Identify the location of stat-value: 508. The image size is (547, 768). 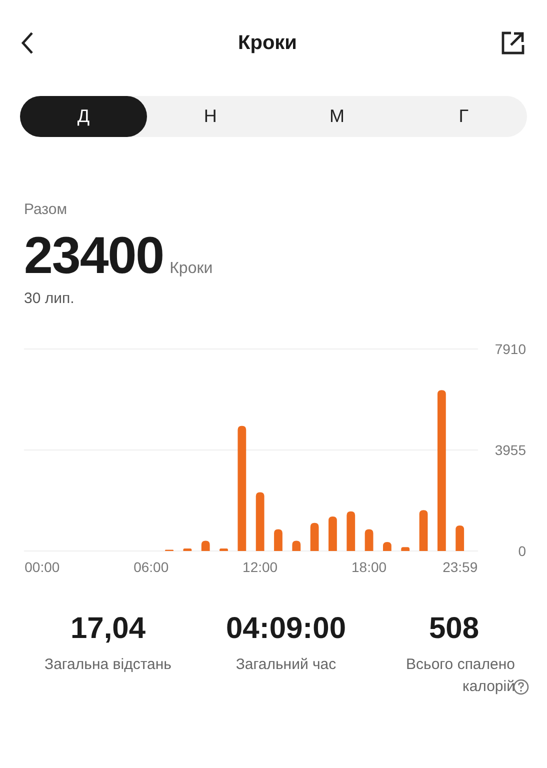
(454, 629).